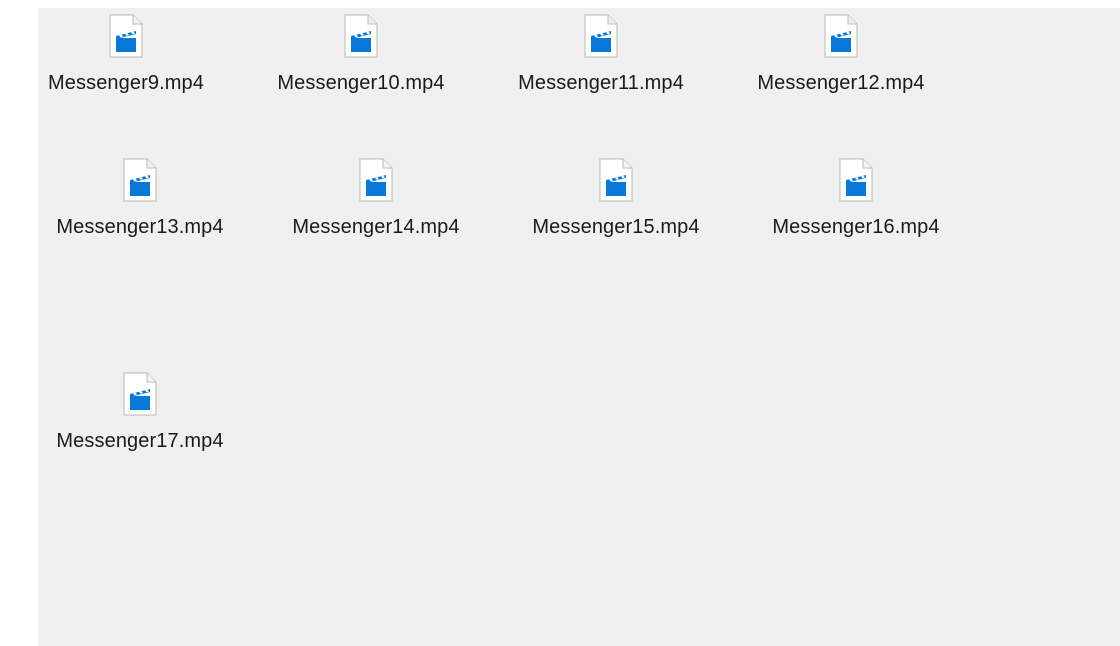  Describe the element at coordinates (616, 227) in the screenshot. I see `file-name-label: Messenger15.mp4` at that location.